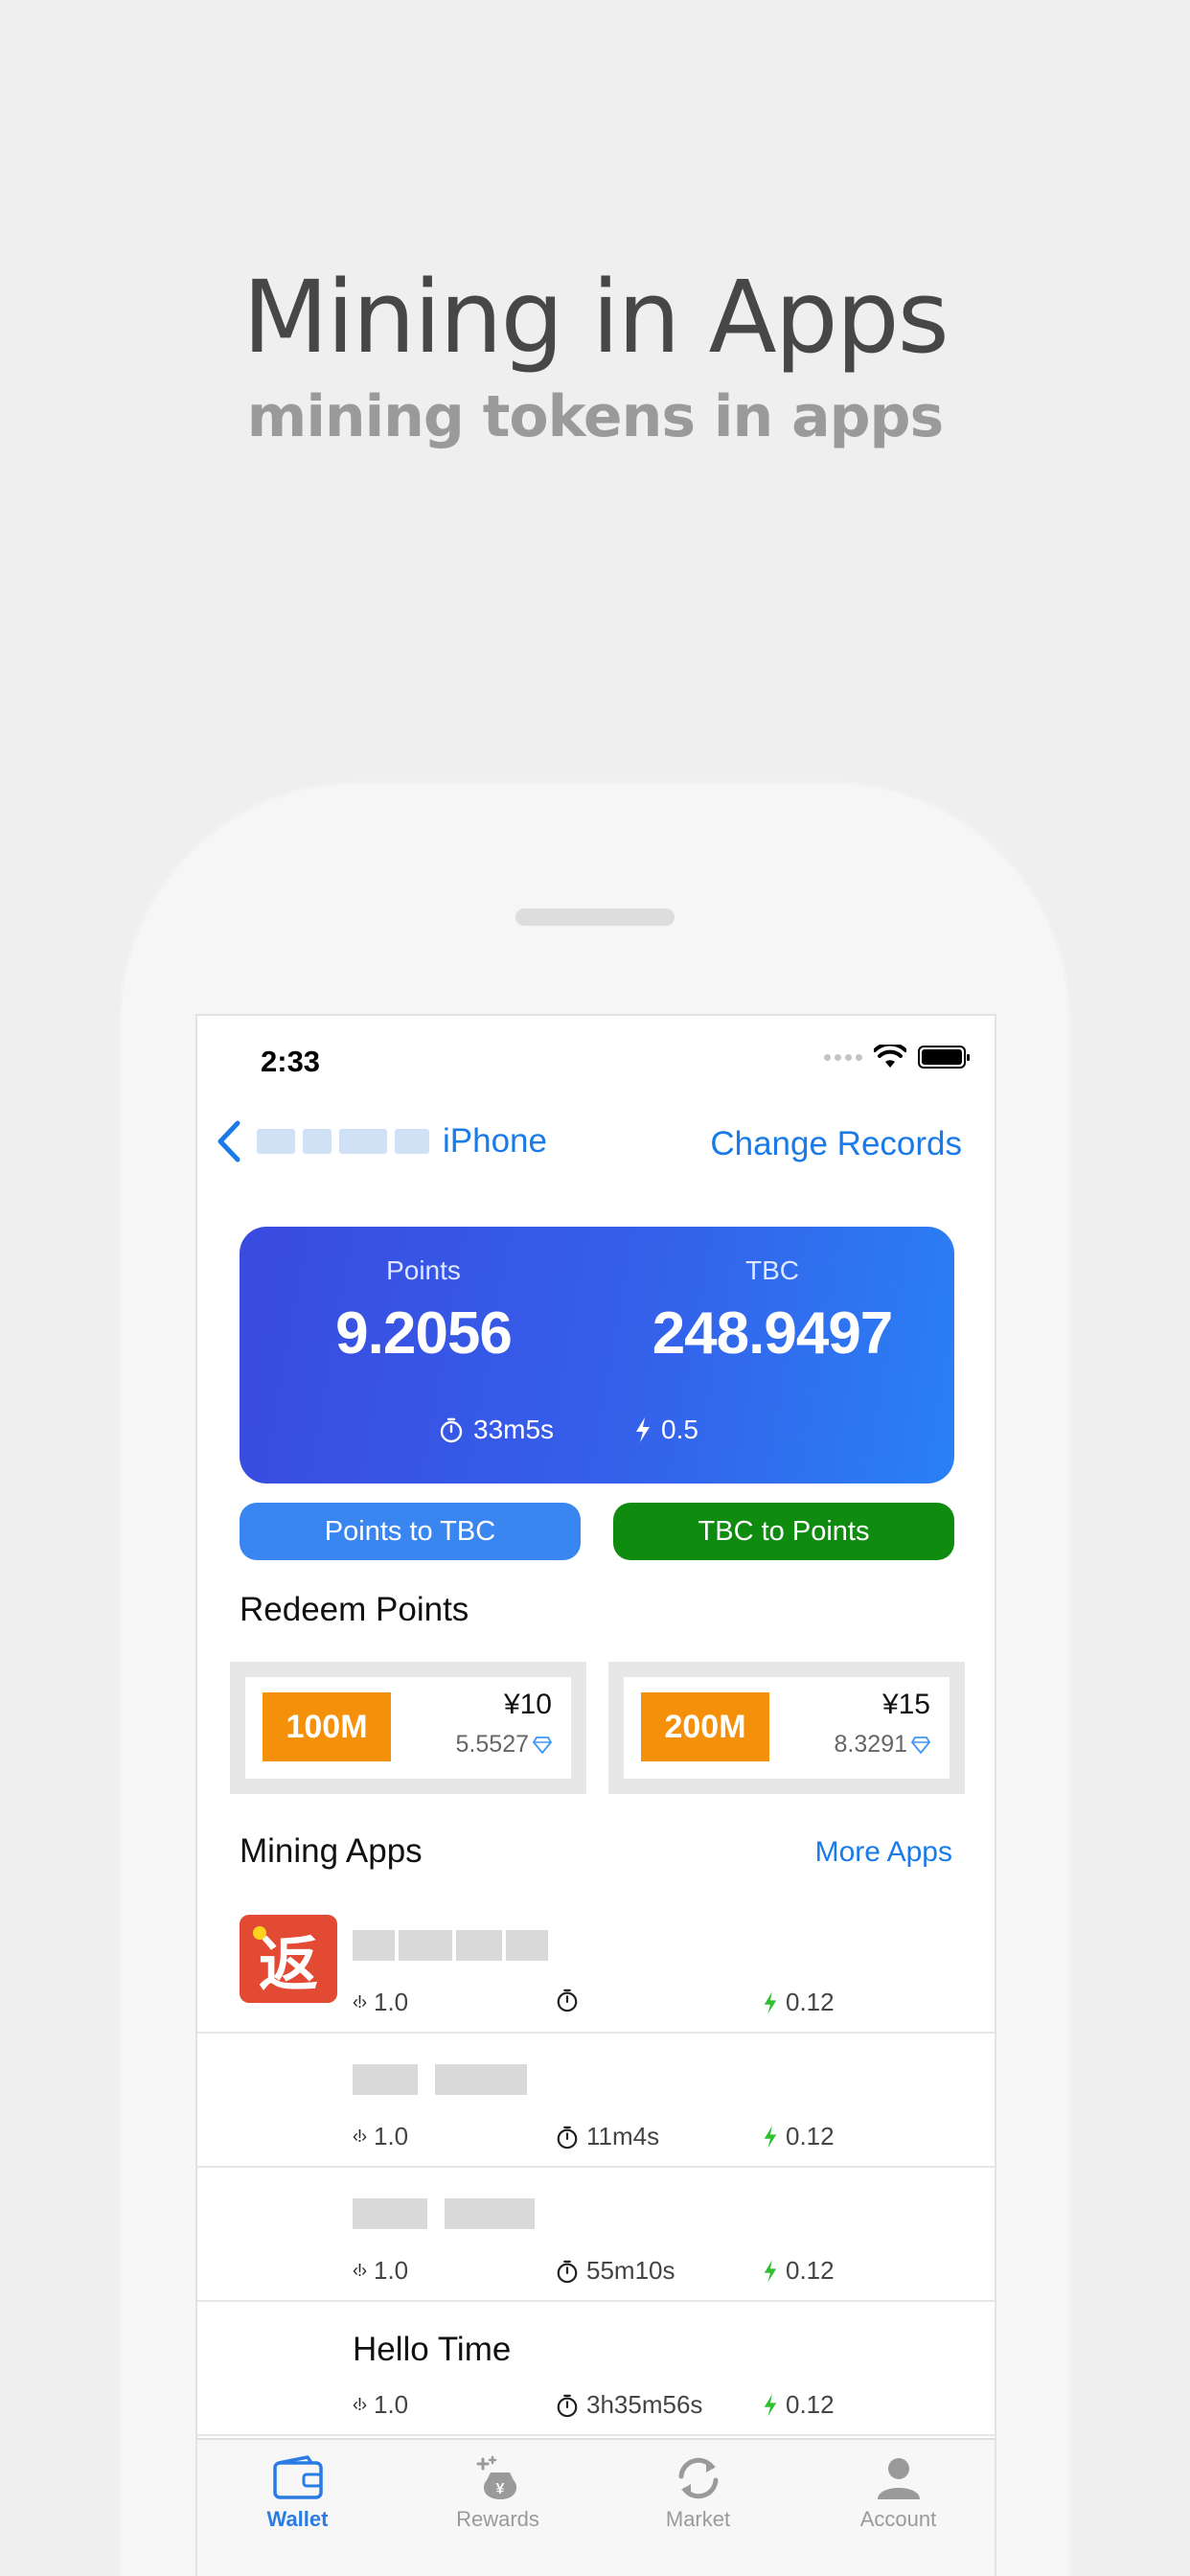 The height and width of the screenshot is (2576, 1190). What do you see at coordinates (595, 416) in the screenshot?
I see `promo-subheadline: mining tokens in apps` at bounding box center [595, 416].